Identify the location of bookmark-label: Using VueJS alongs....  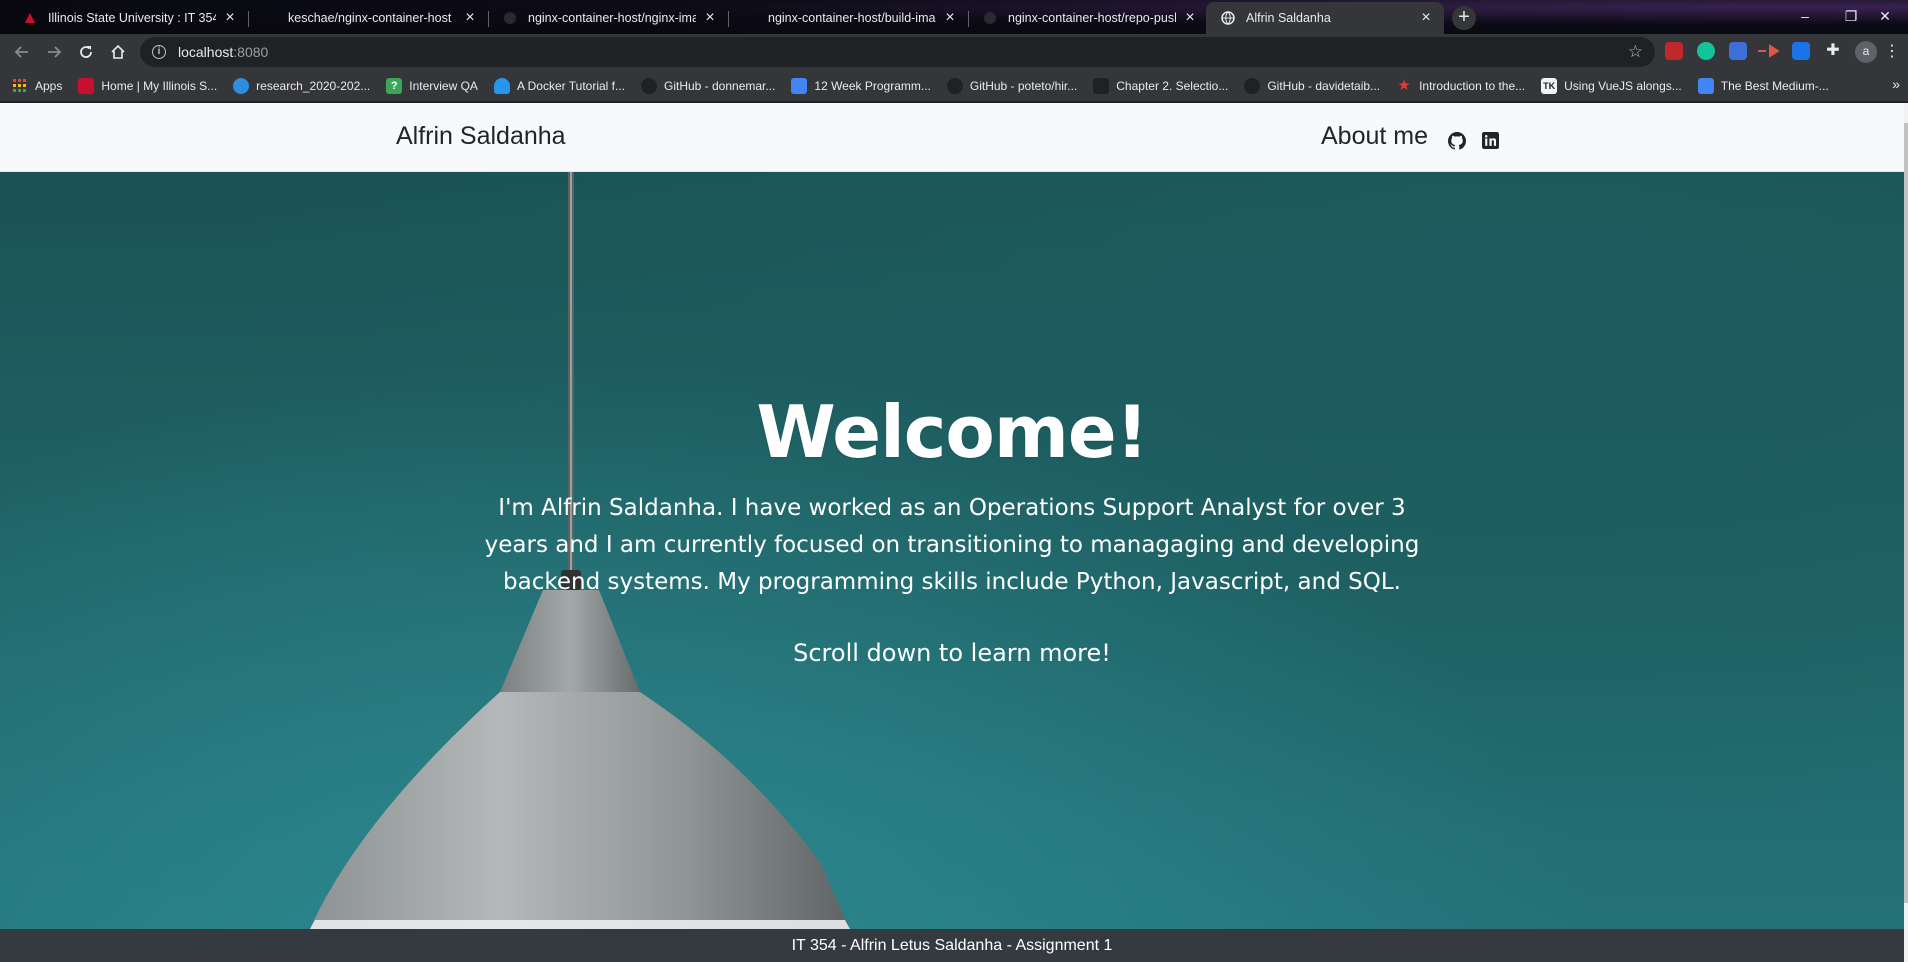
(1623, 85).